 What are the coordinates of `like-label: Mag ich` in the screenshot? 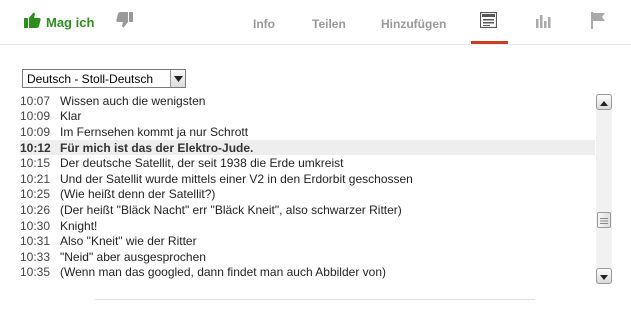 It's located at (70, 22).